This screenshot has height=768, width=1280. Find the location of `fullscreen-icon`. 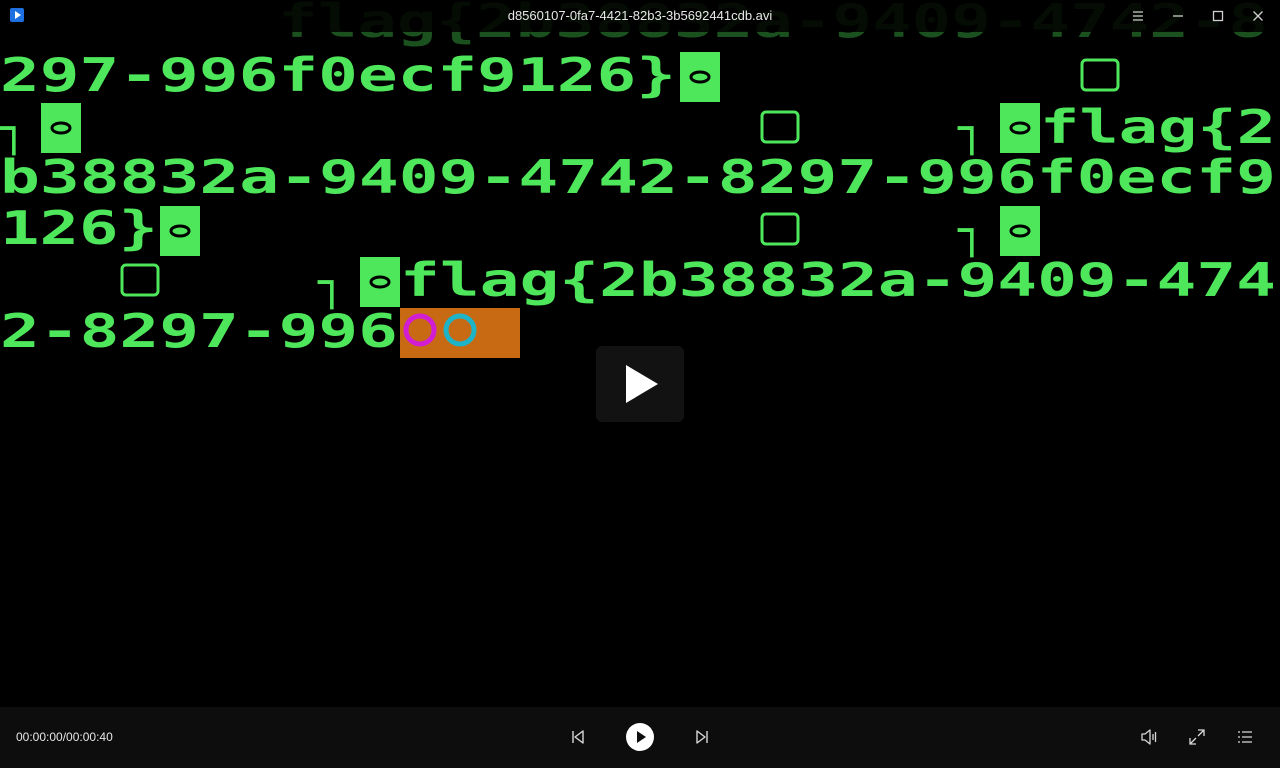

fullscreen-icon is located at coordinates (1197, 737).